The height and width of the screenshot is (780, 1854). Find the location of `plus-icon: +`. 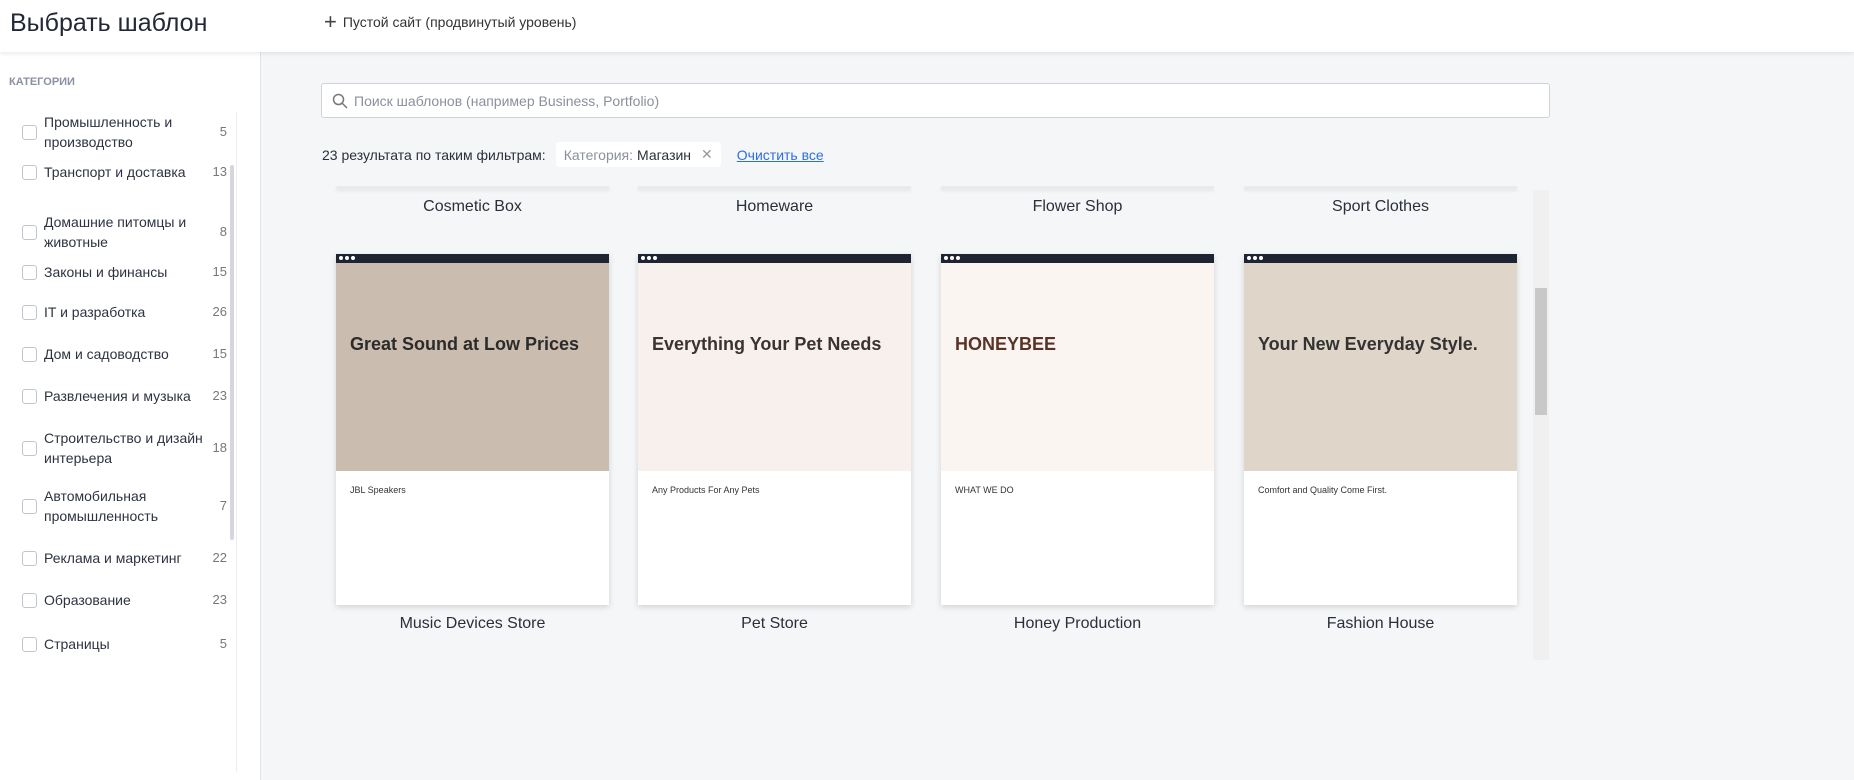

plus-icon: + is located at coordinates (330, 21).